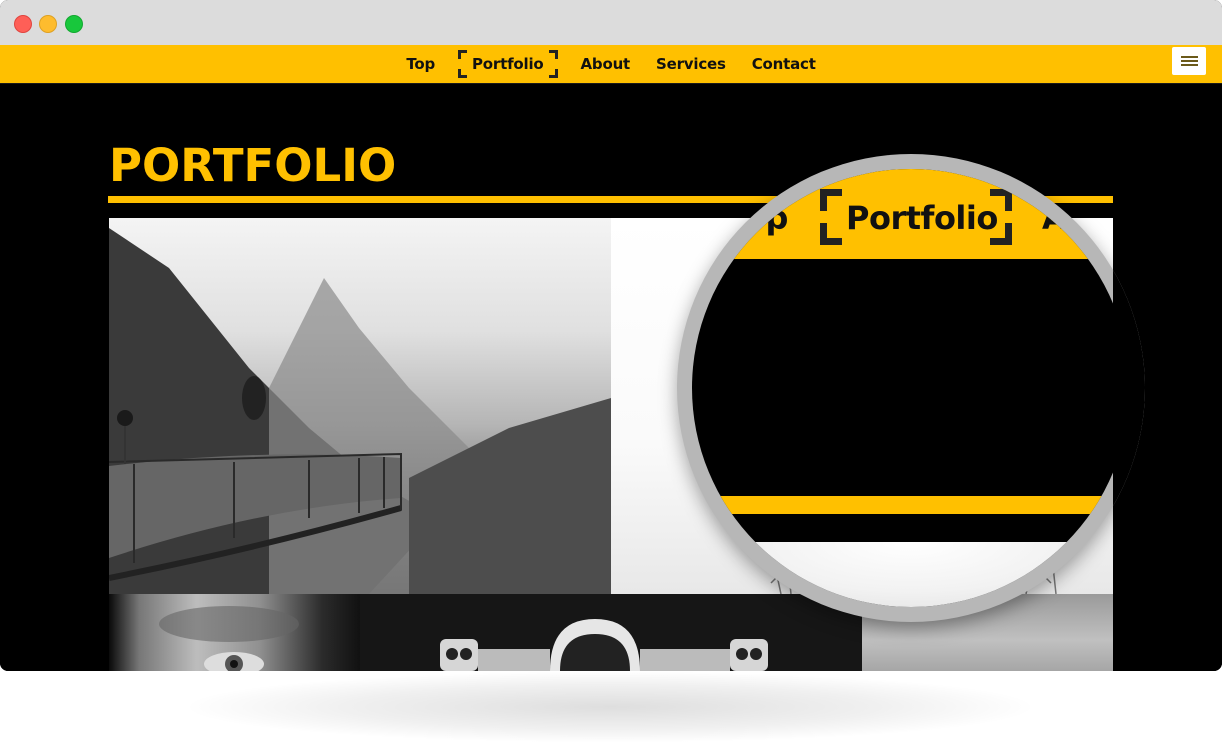 Image resolution: width=1222 pixels, height=748 pixels. Describe the element at coordinates (74, 24) in the screenshot. I see `maximize-window-button` at that location.